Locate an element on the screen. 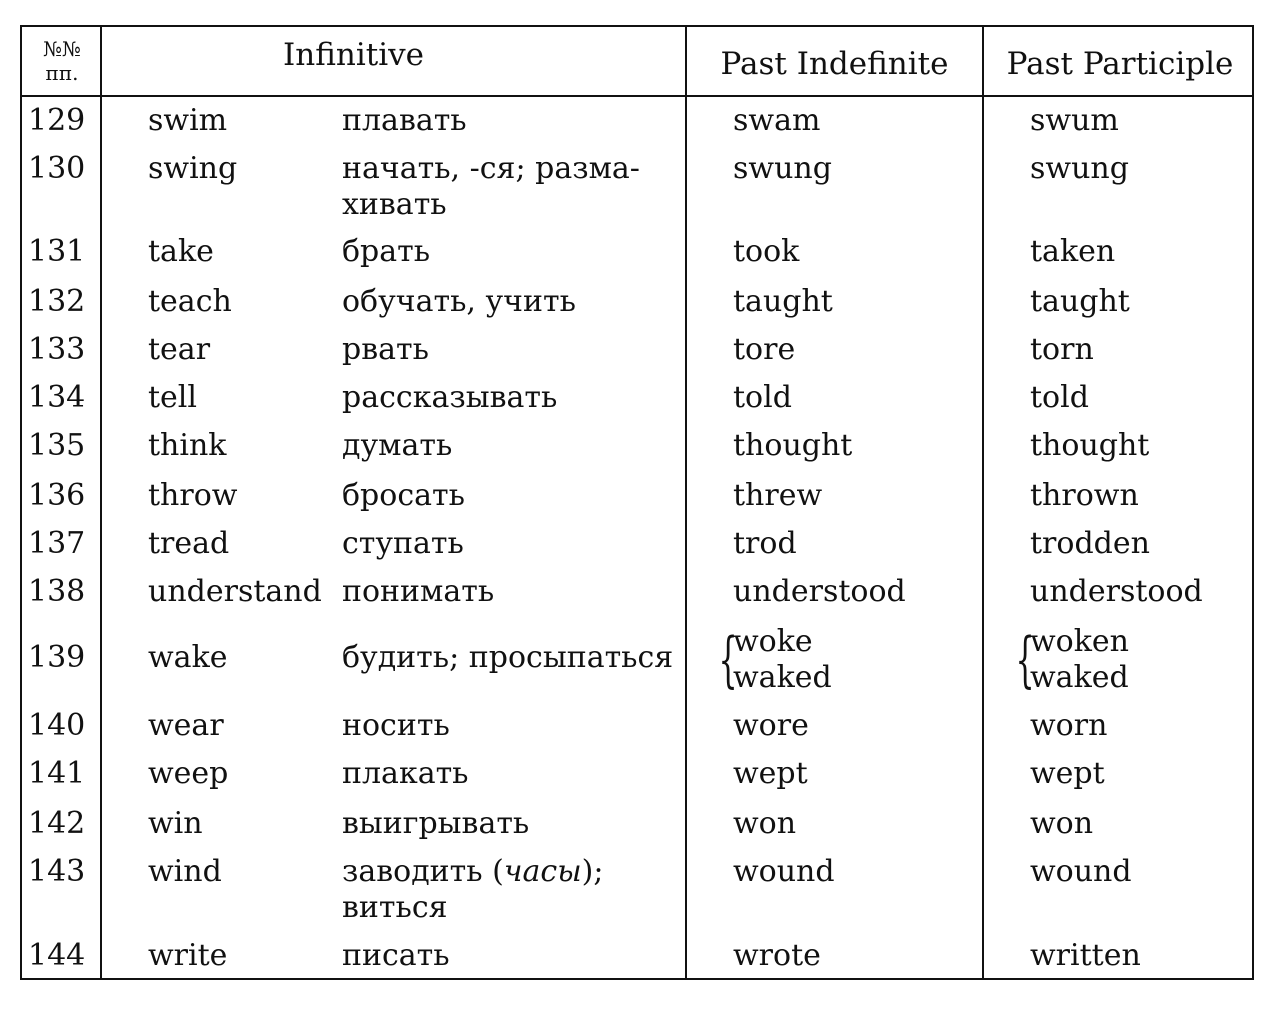 The height and width of the screenshot is (1013, 1280). past-participle: taught is located at coordinates (1080, 302).